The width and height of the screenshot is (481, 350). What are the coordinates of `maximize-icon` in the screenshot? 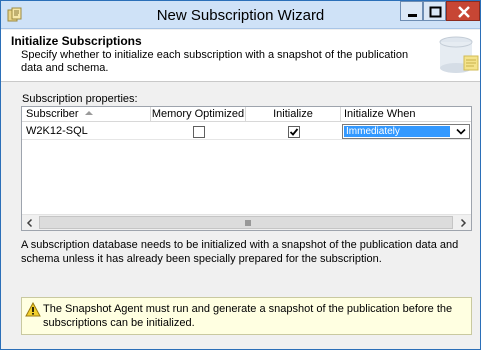 It's located at (435, 12).